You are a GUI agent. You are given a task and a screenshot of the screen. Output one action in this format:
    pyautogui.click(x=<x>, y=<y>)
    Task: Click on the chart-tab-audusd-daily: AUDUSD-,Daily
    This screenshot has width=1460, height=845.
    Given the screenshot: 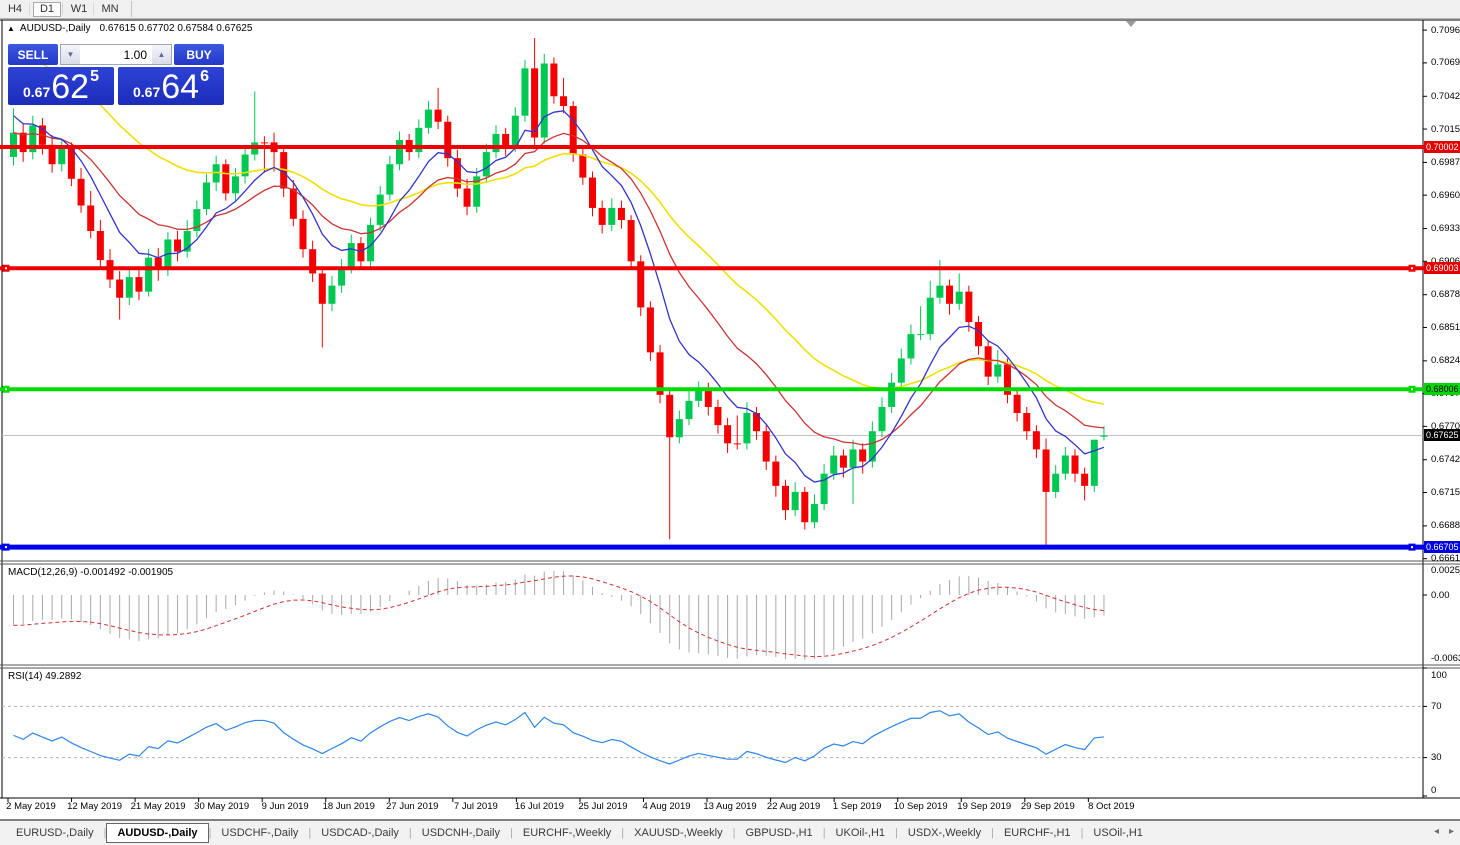 What is the action you would take?
    pyautogui.click(x=157, y=833)
    